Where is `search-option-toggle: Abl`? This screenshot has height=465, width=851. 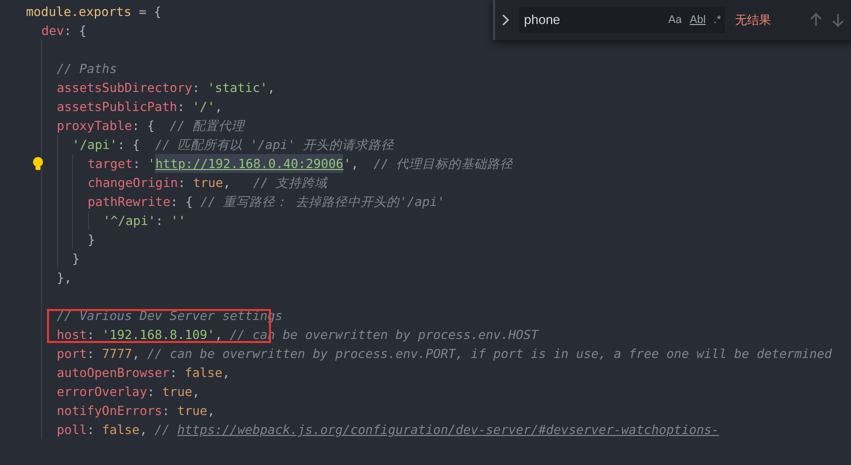
search-option-toggle: Abl is located at coordinates (698, 20).